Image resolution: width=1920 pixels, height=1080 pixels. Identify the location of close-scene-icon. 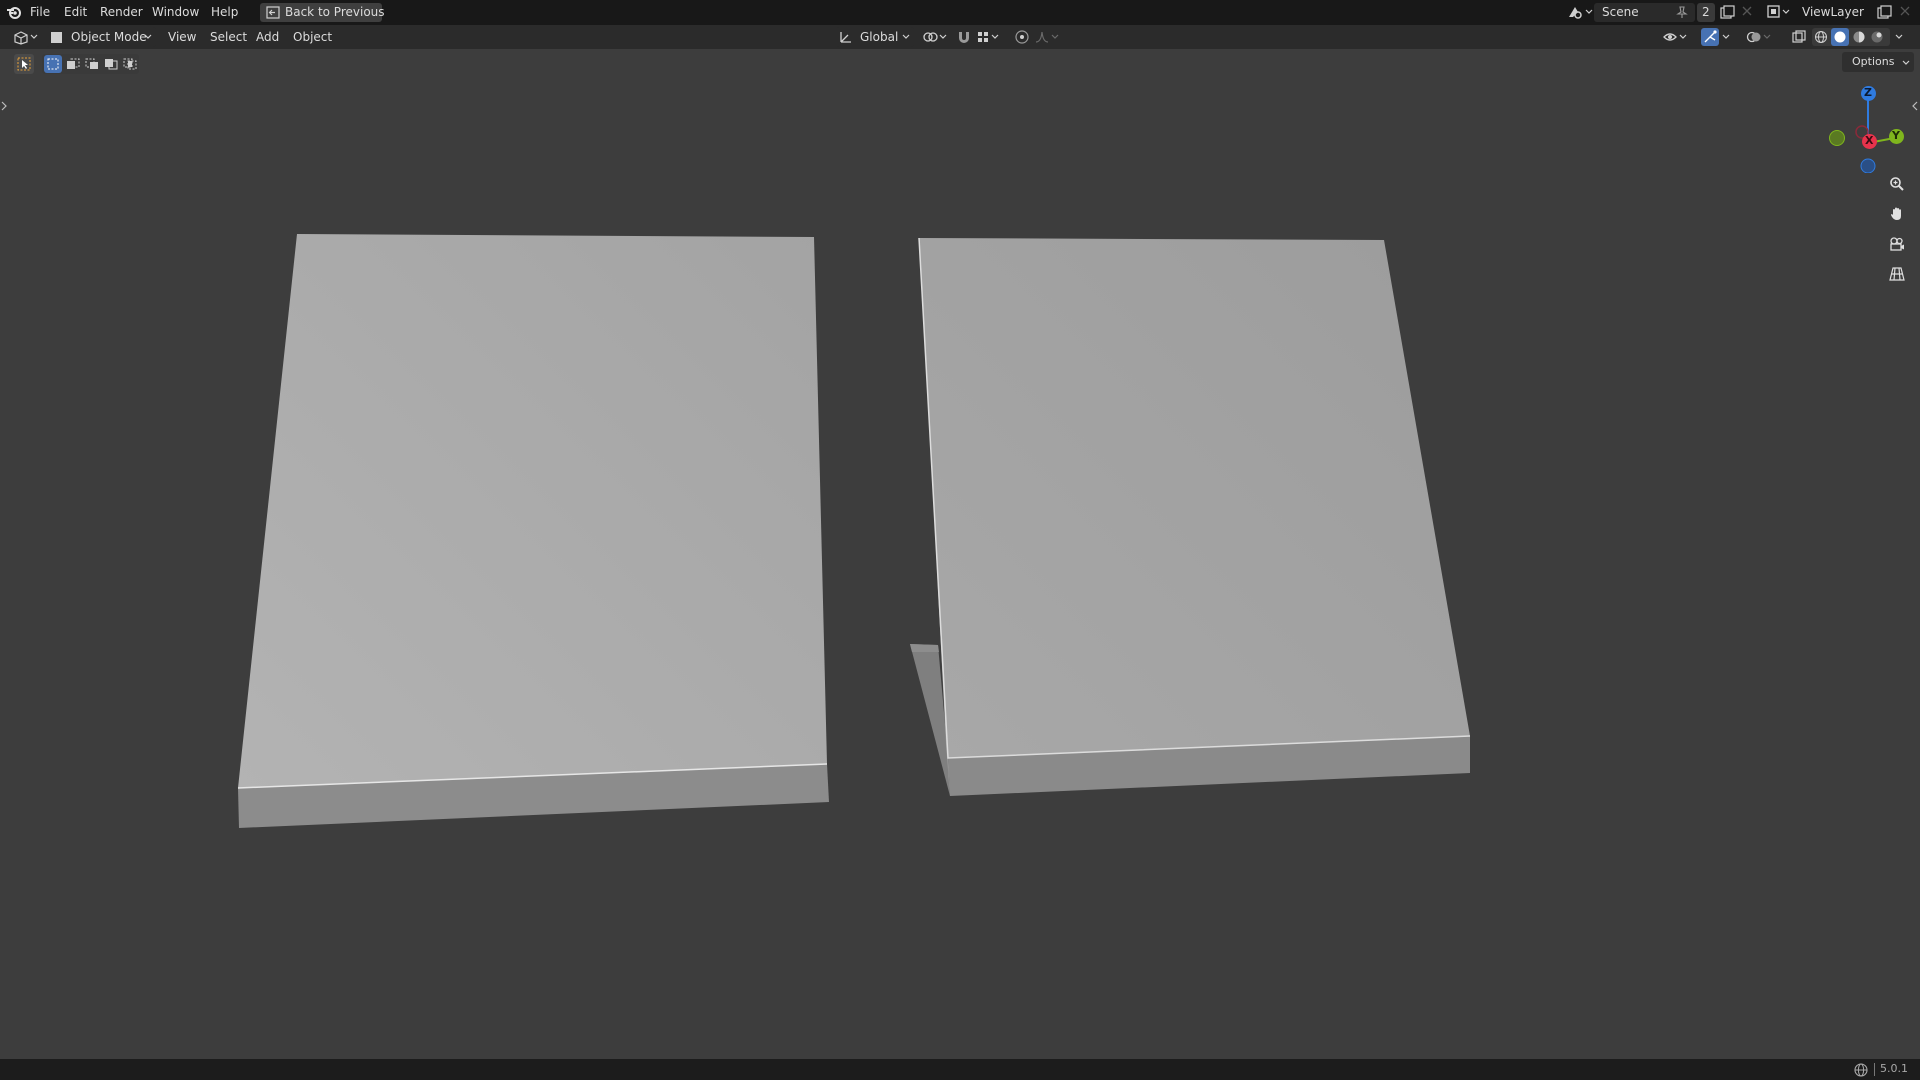
(1747, 11).